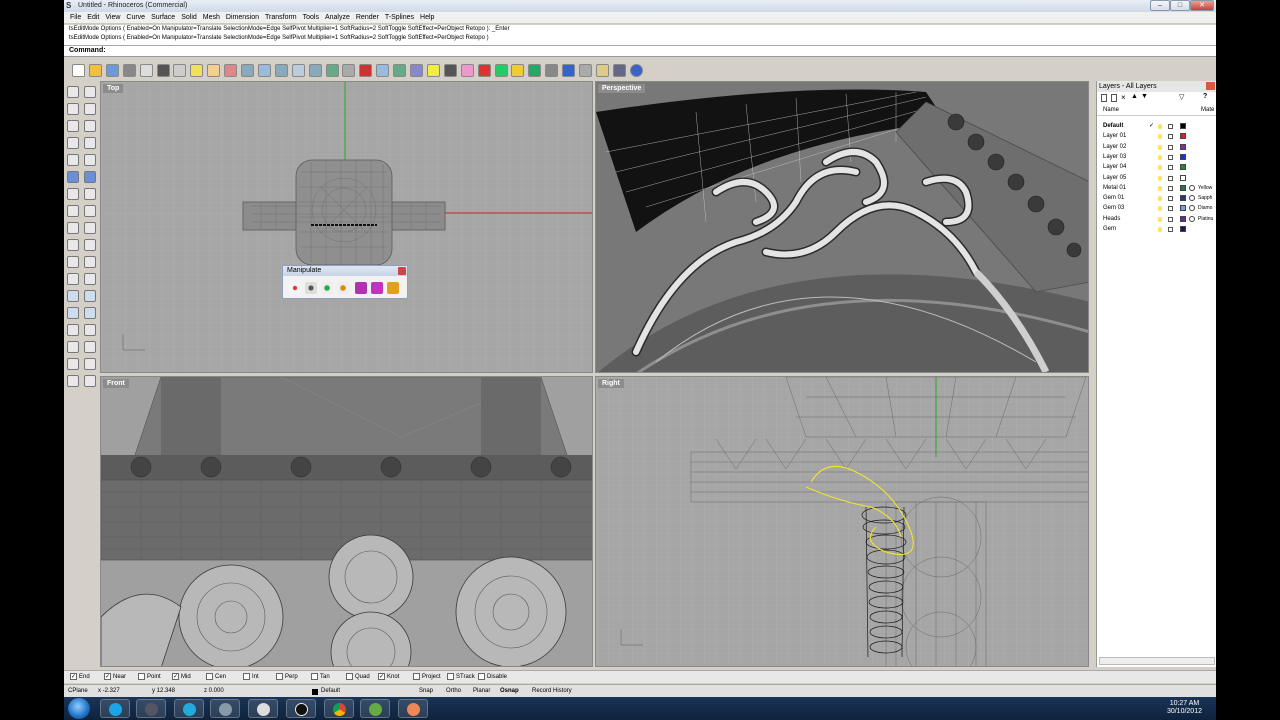  Describe the element at coordinates (1156, 229) in the screenshot. I see `layer-row: Gem` at that location.